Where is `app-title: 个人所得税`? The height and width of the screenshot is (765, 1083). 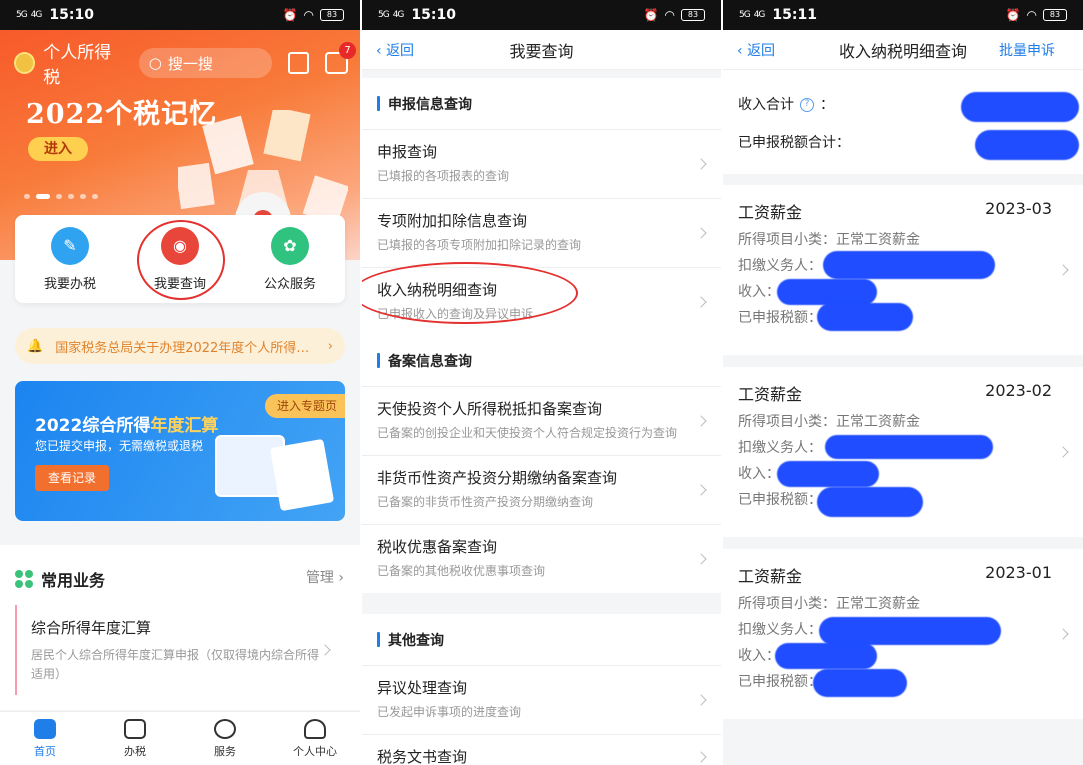 app-title: 个人所得税 is located at coordinates (77, 65).